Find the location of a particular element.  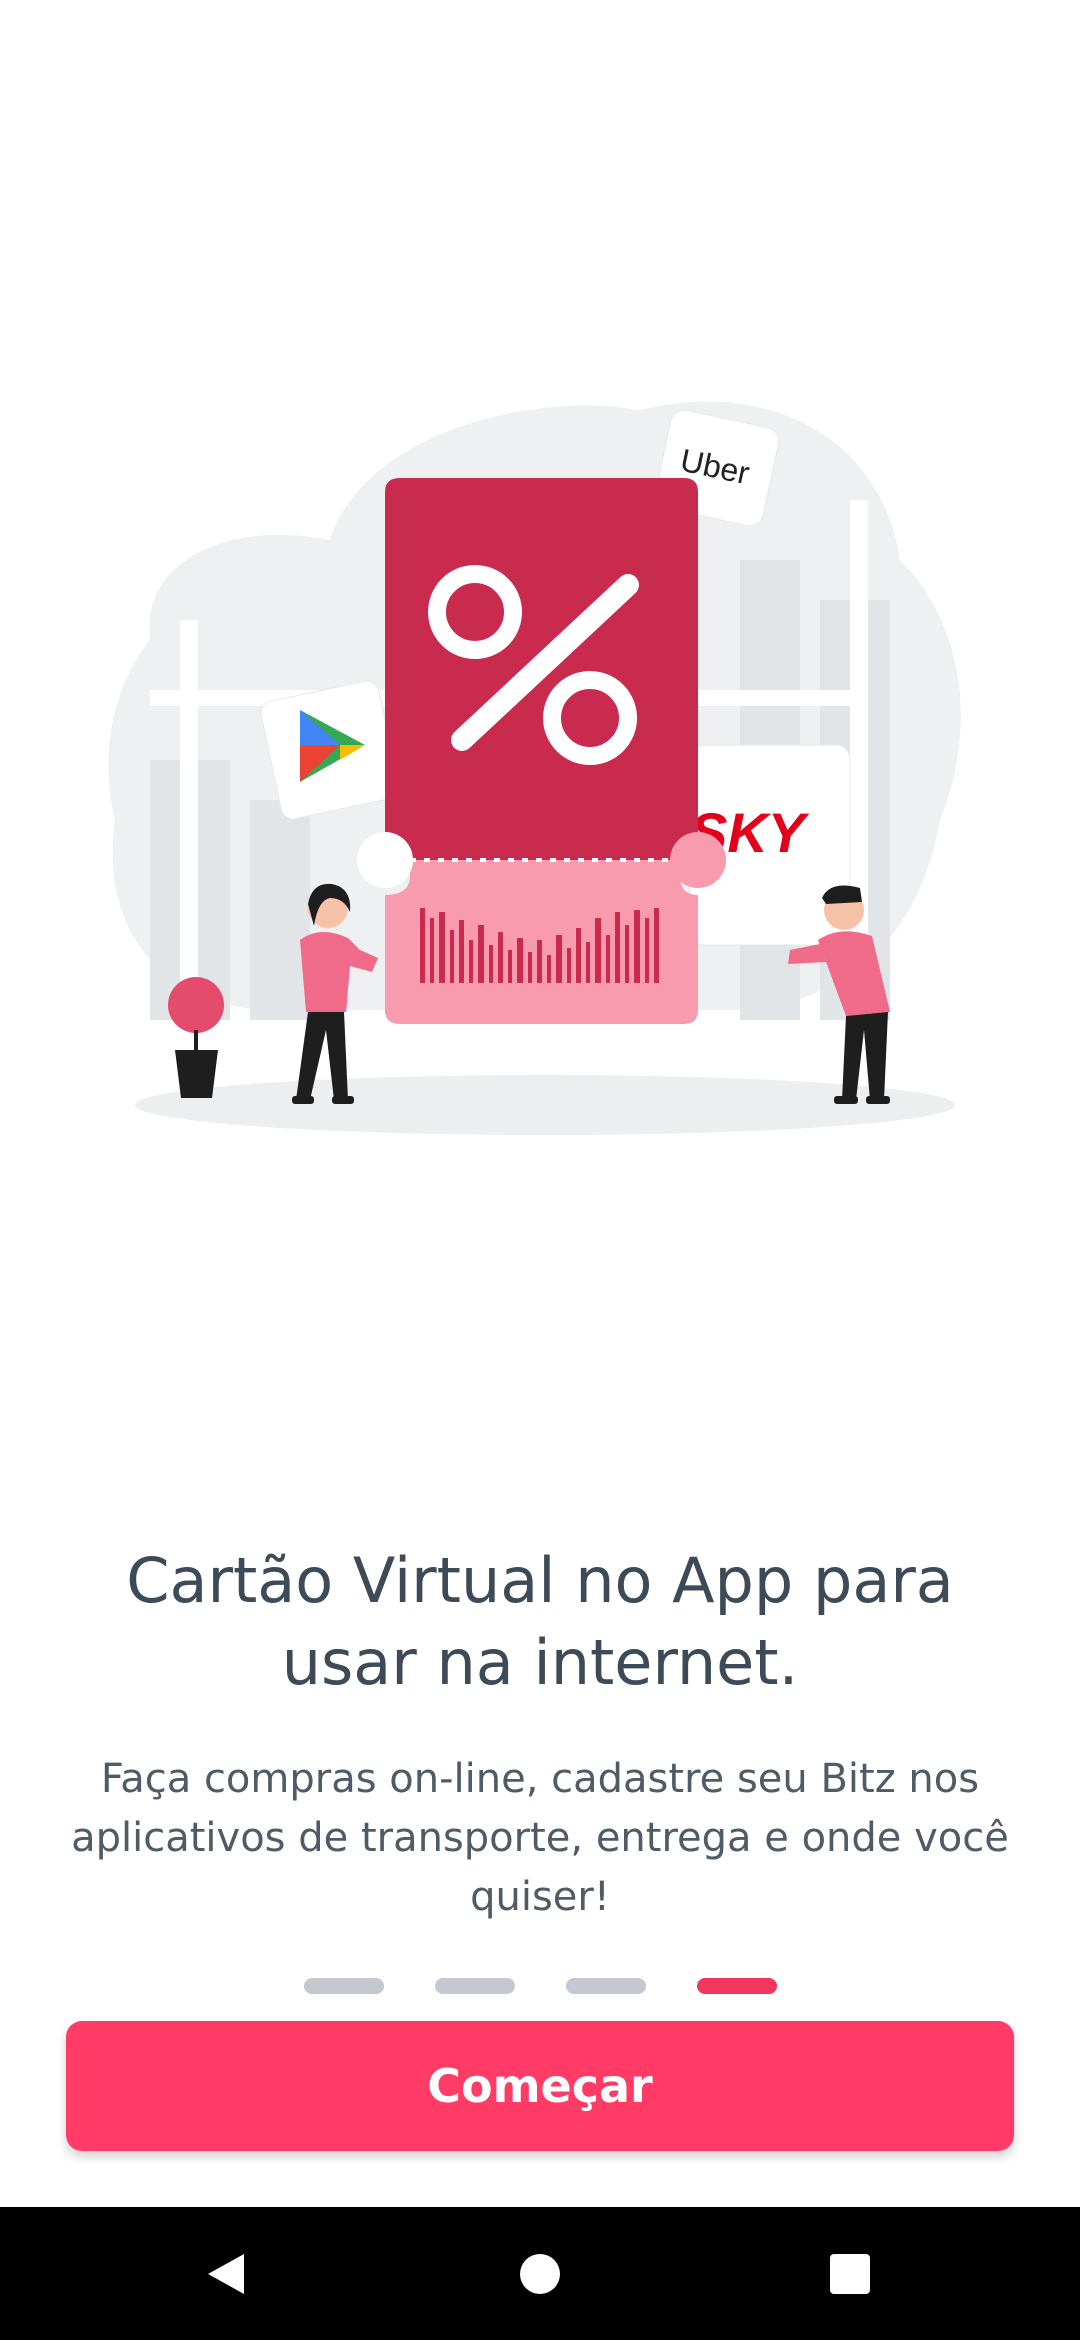

home-button is located at coordinates (540, 2273).